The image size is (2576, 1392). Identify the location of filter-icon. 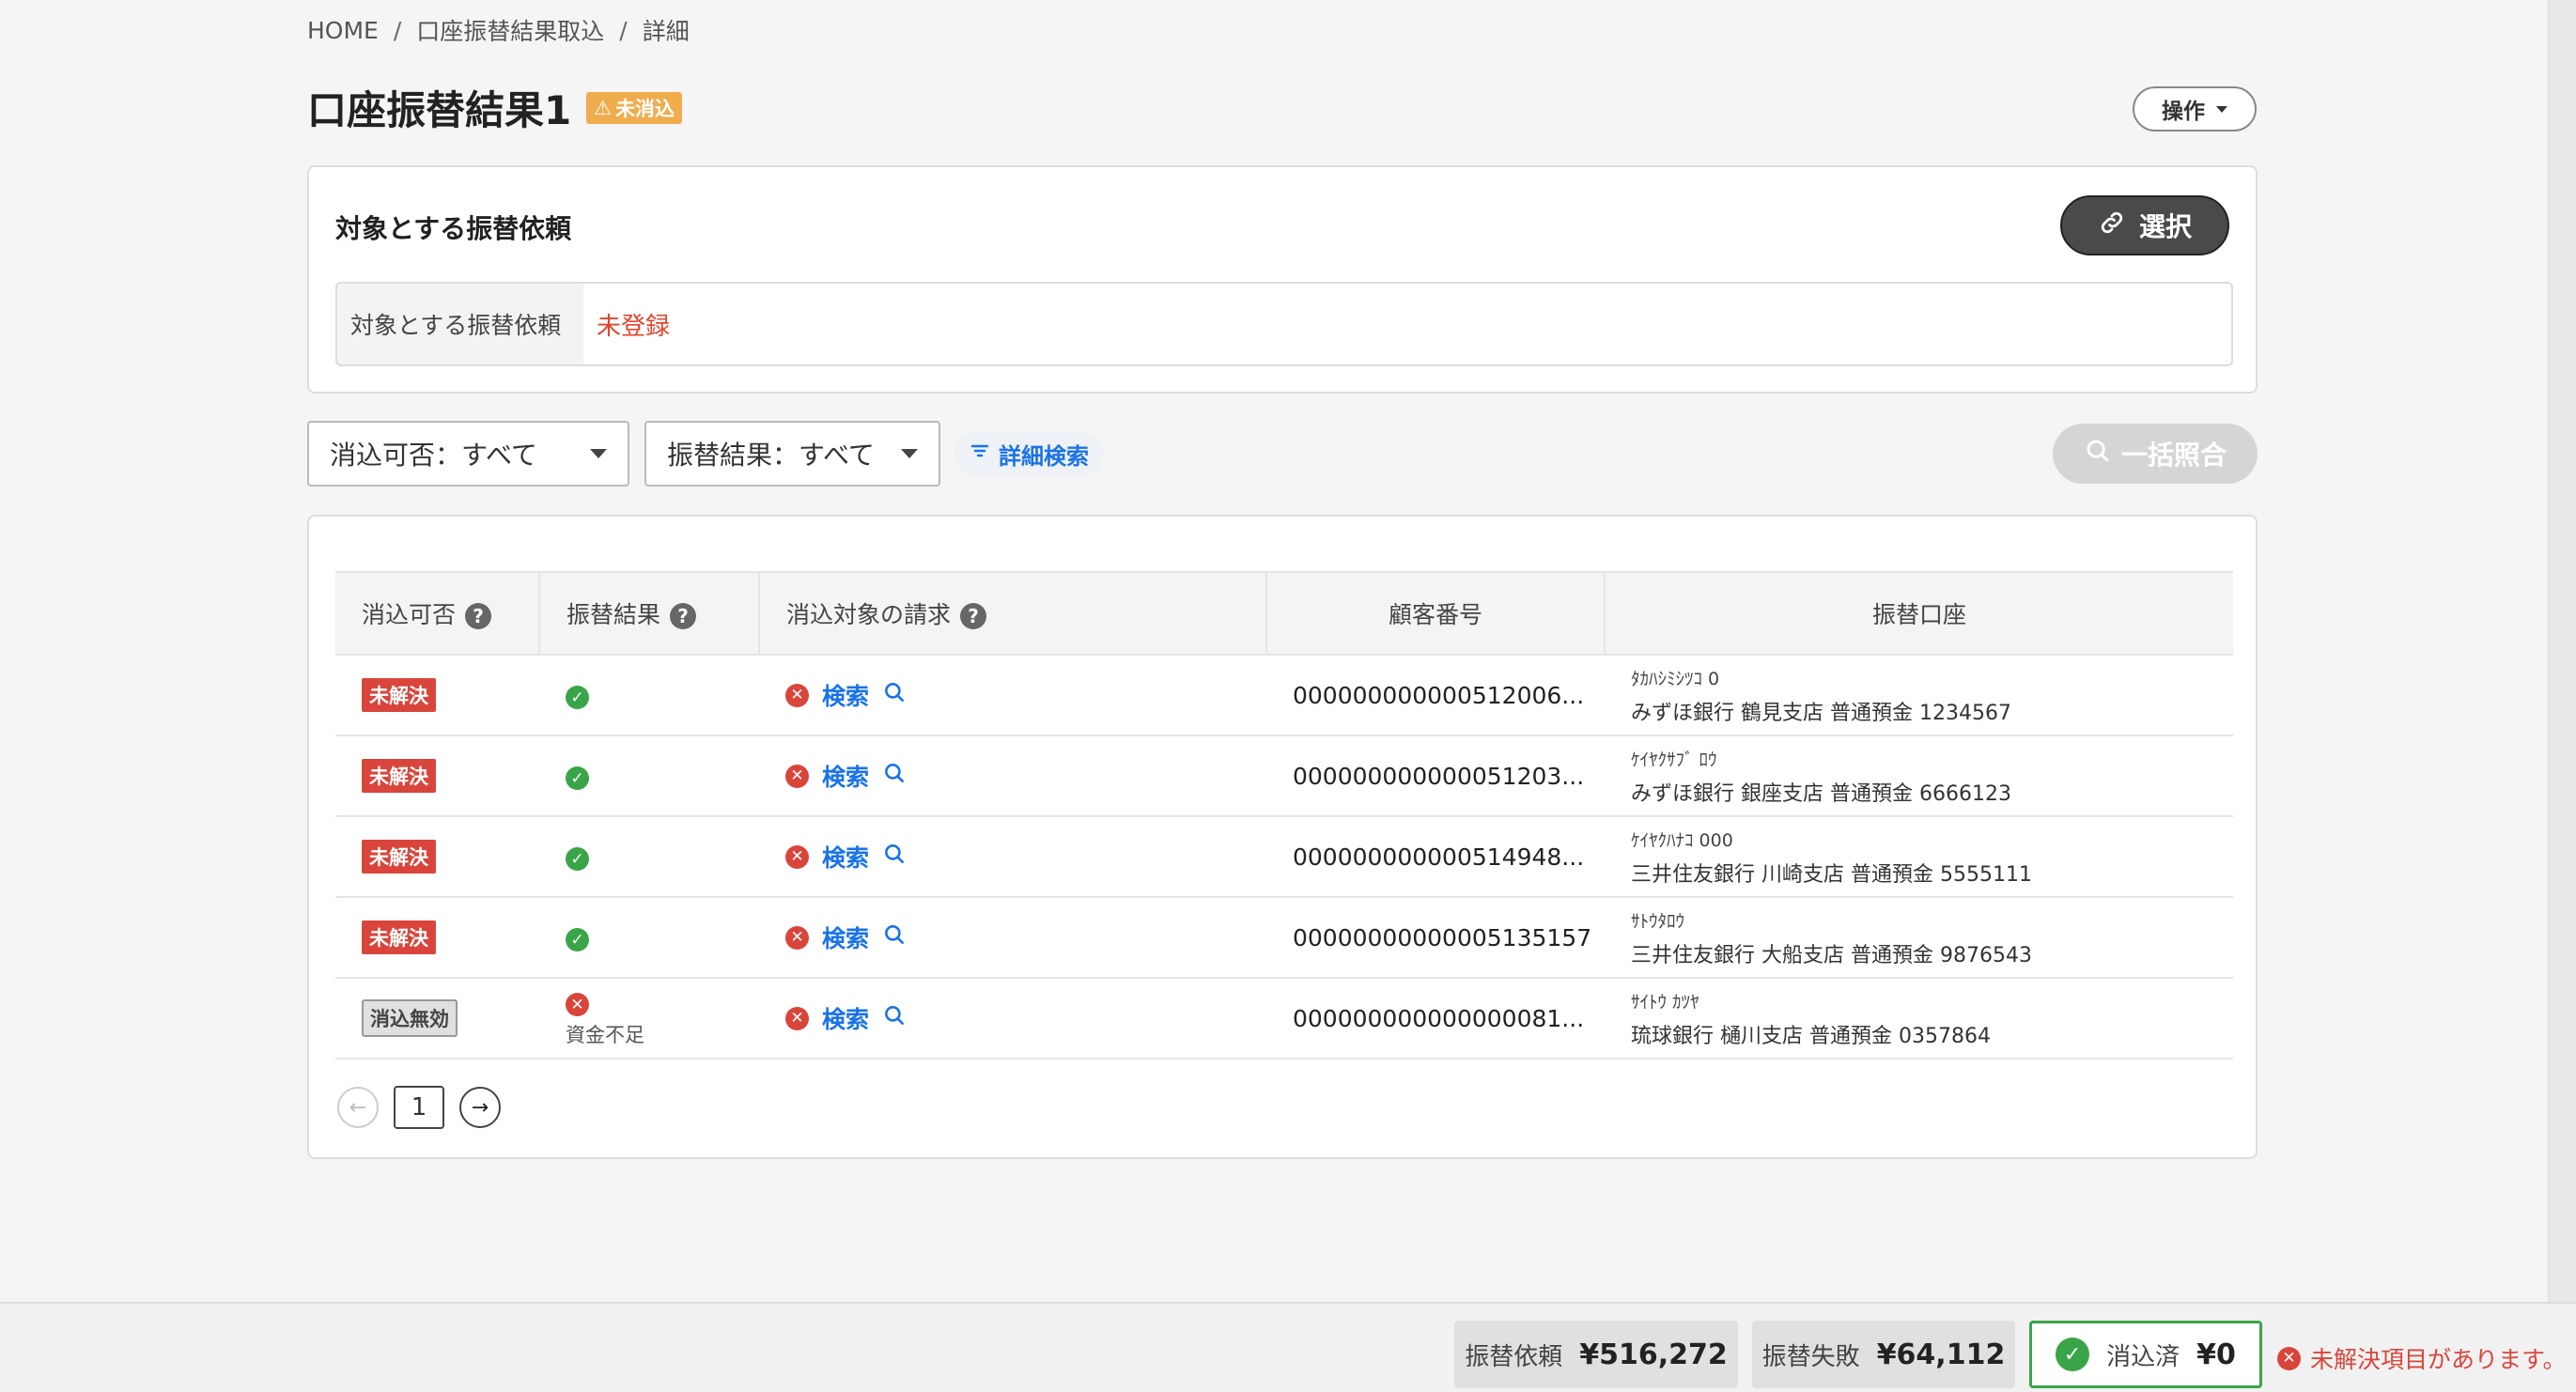
(980, 454).